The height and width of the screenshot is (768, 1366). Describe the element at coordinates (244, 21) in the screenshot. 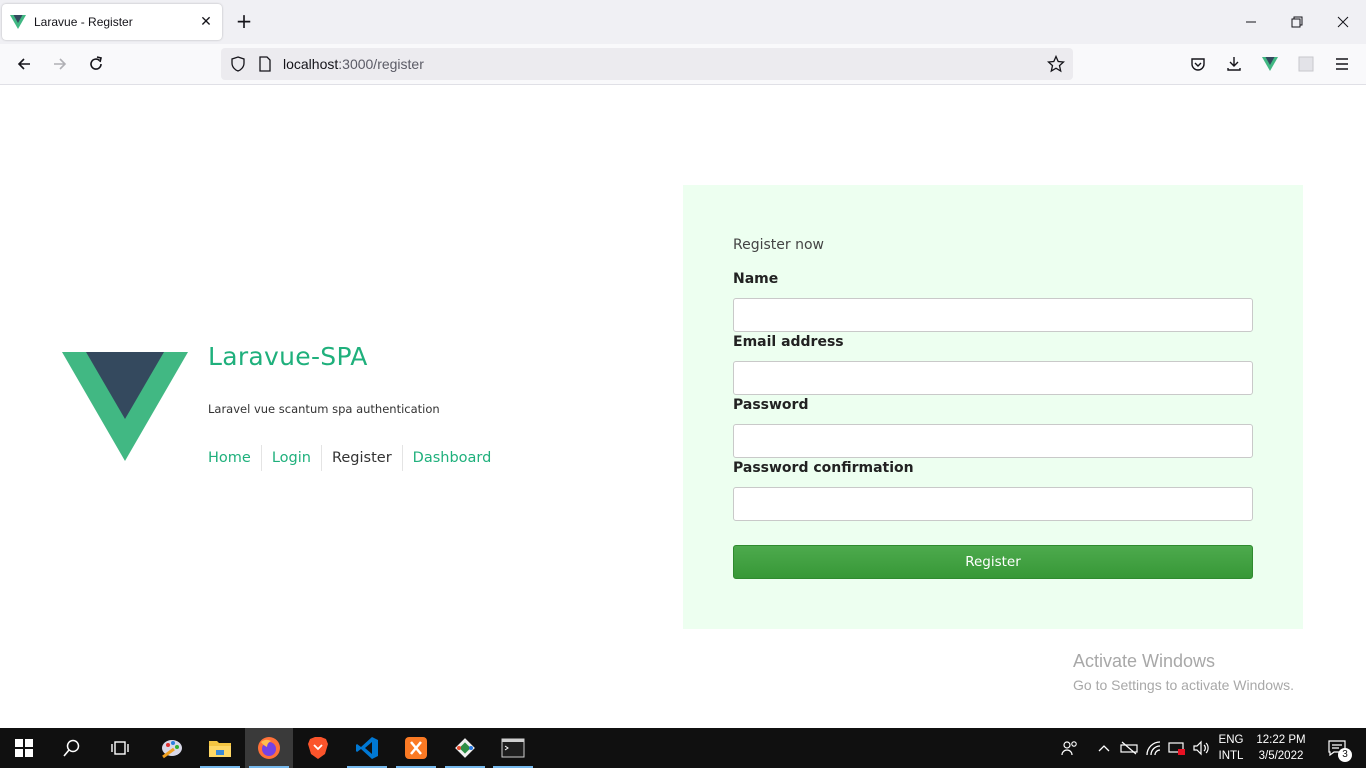

I see `new-tab-icon: +` at that location.